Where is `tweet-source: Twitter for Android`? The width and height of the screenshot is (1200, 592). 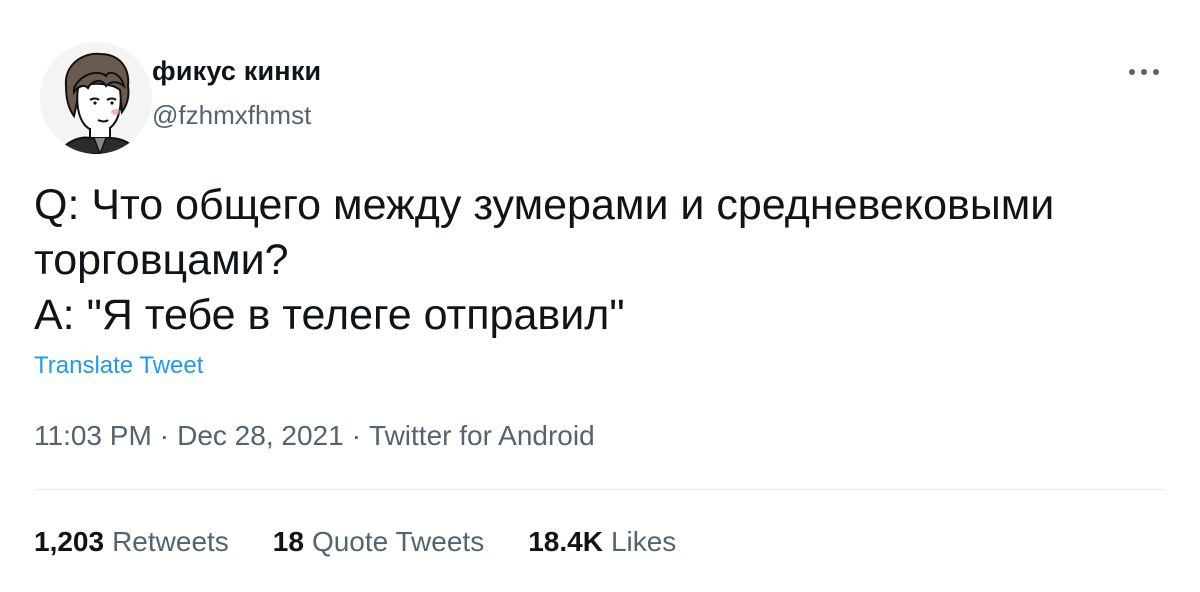 tweet-source: Twitter for Android is located at coordinates (482, 435).